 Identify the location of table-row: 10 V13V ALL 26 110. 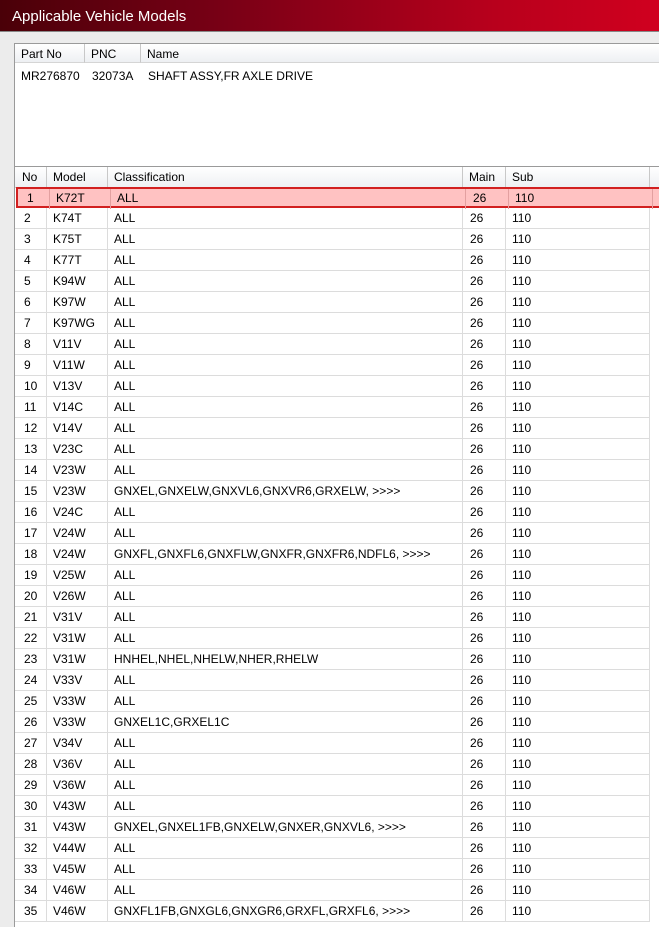
(332, 386).